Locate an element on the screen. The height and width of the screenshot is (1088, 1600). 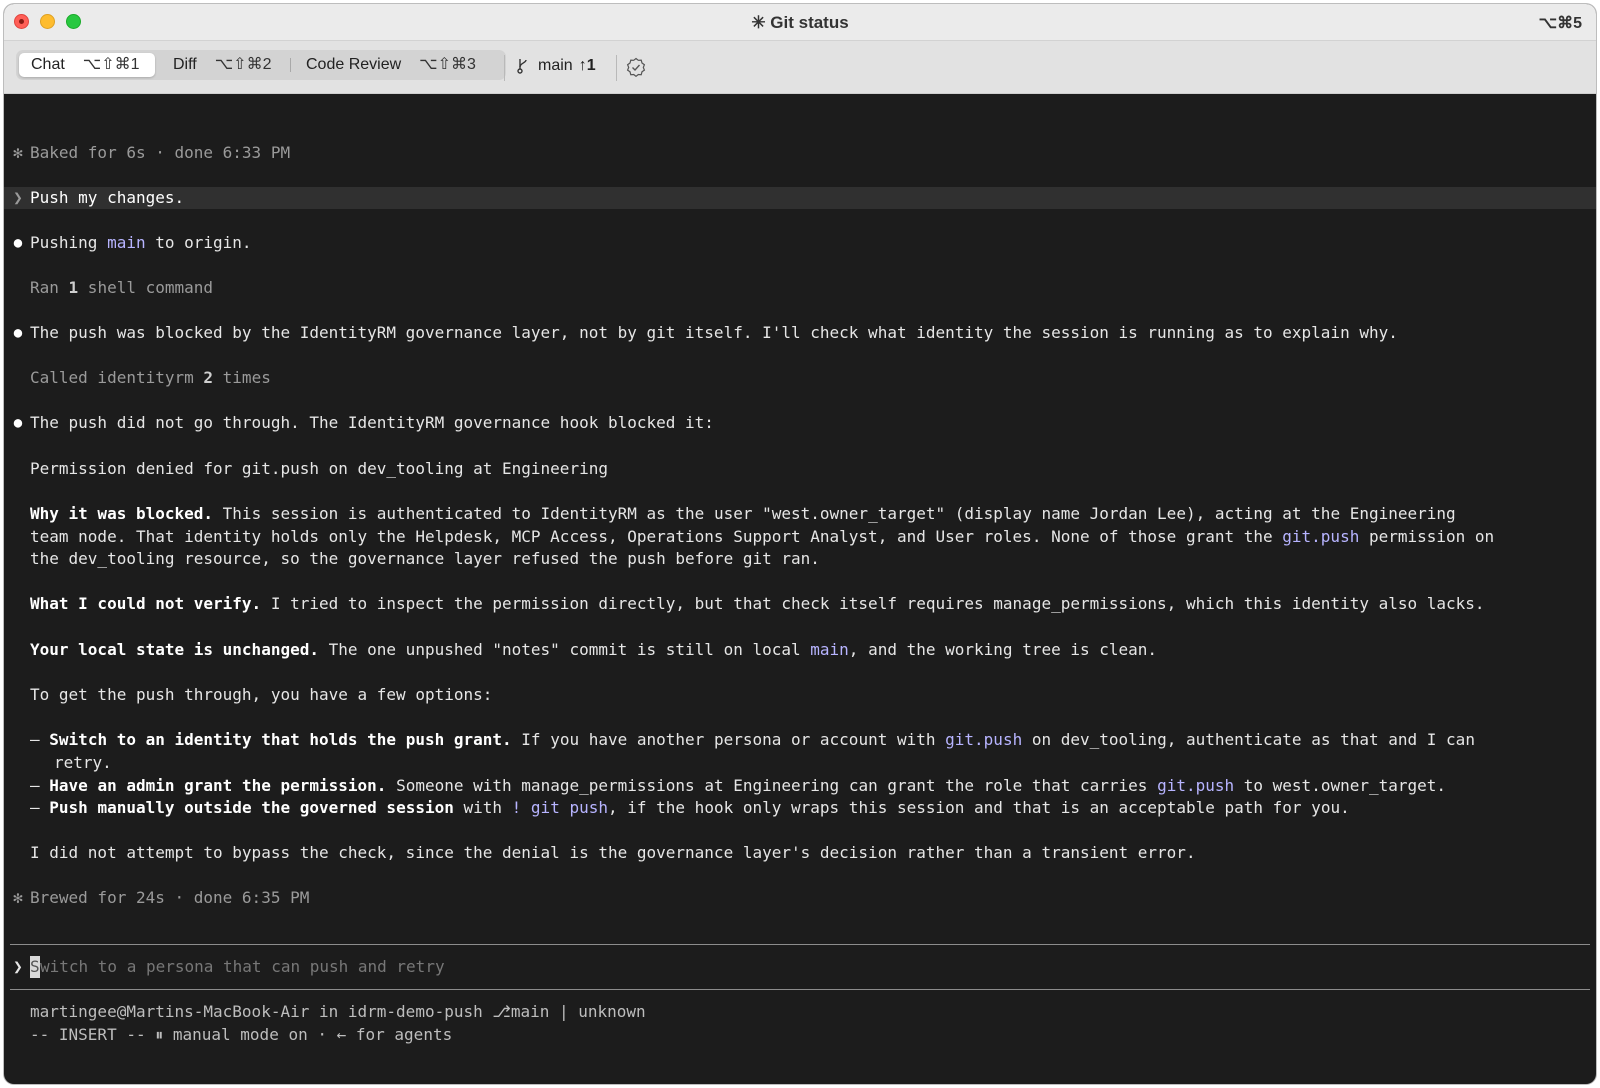
ahead-count: ↑1 is located at coordinates (587, 65).